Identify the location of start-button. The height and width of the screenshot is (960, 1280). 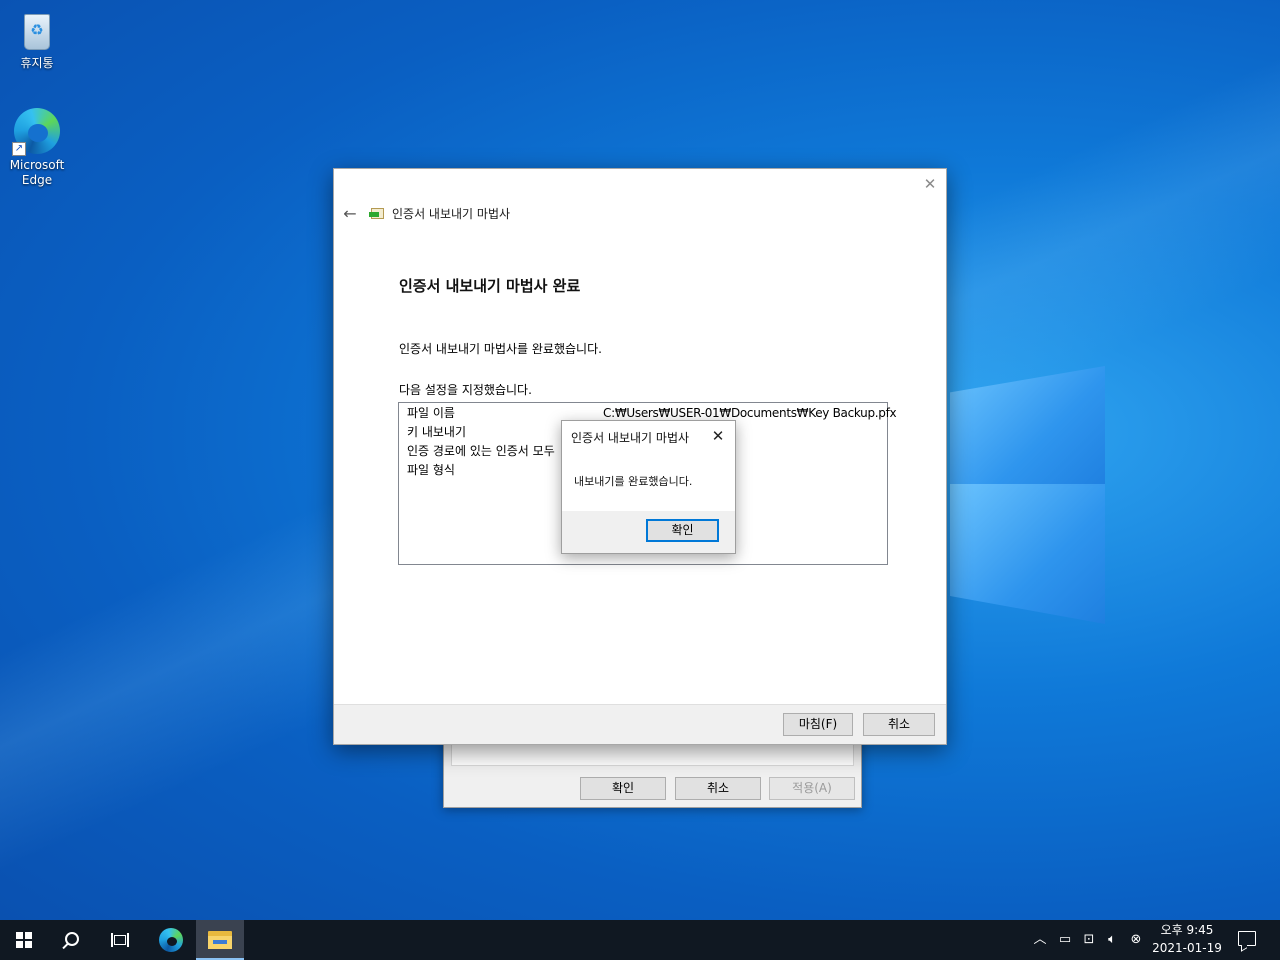
(24, 940).